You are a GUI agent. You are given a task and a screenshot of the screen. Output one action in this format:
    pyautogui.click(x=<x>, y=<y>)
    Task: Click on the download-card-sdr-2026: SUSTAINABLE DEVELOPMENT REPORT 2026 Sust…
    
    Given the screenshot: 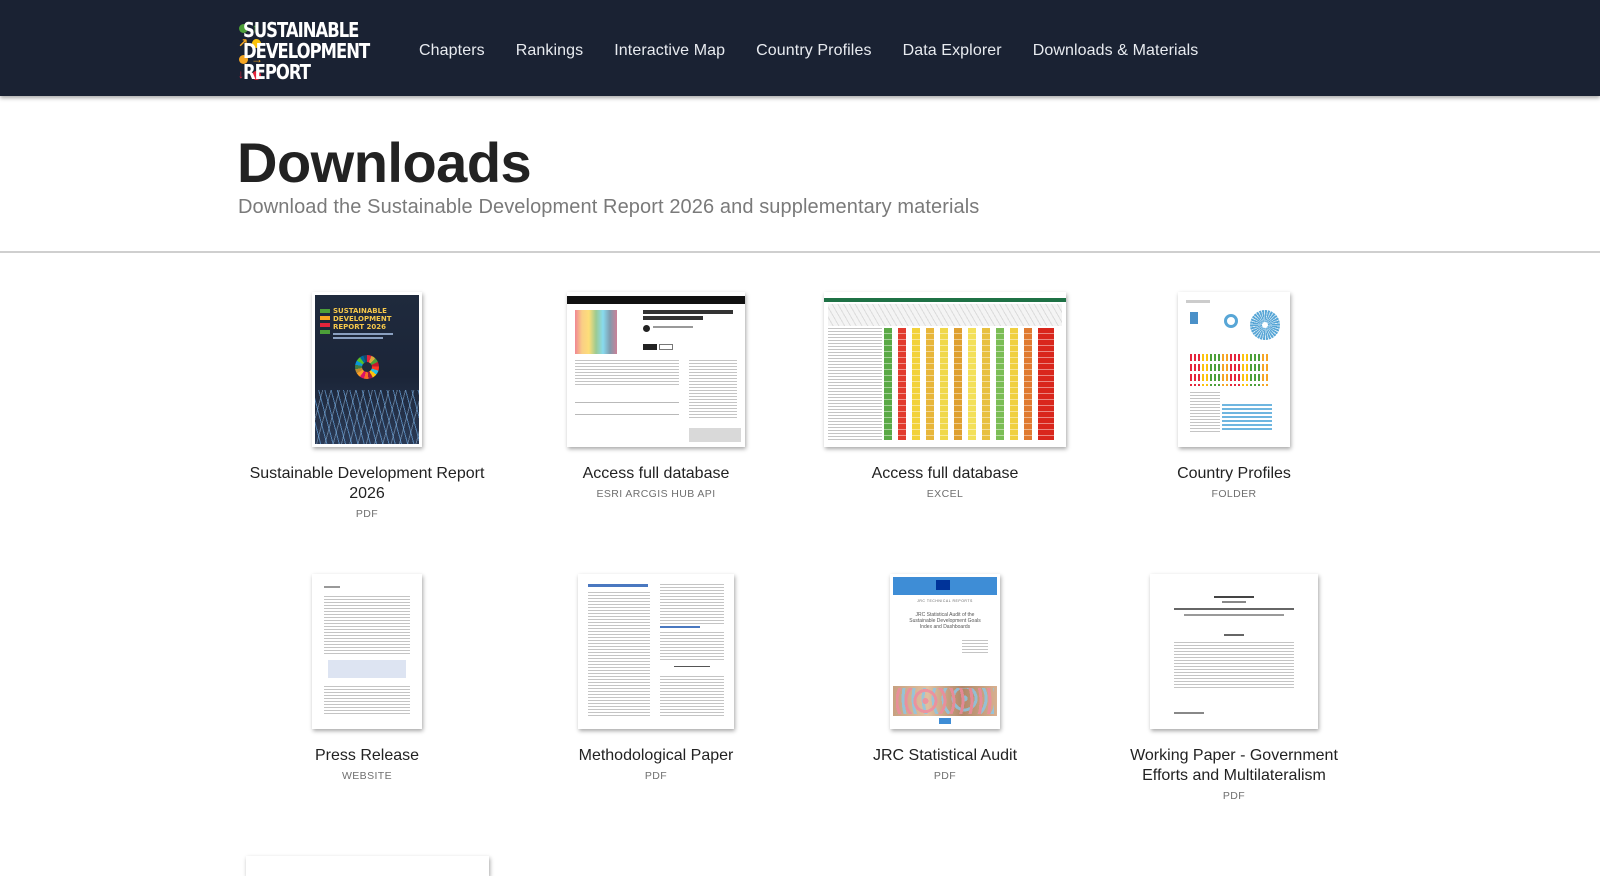 What is the action you would take?
    pyautogui.click(x=367, y=407)
    